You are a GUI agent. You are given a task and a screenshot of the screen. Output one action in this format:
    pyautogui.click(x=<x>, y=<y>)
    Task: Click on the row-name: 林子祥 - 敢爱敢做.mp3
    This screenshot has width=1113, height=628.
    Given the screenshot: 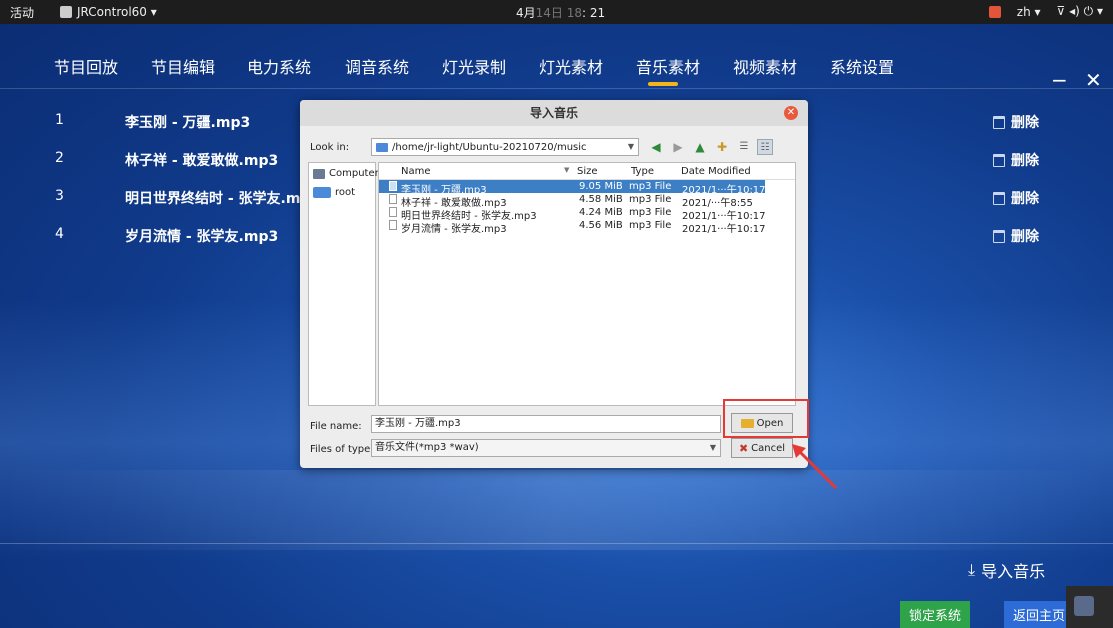 What is the action you would take?
    pyautogui.click(x=202, y=161)
    